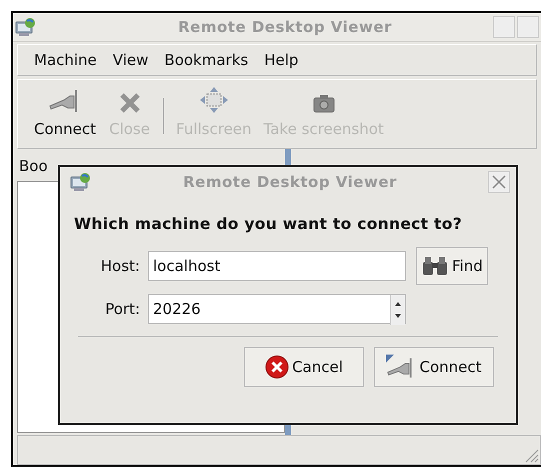  I want to click on camera-icon, so click(324, 103).